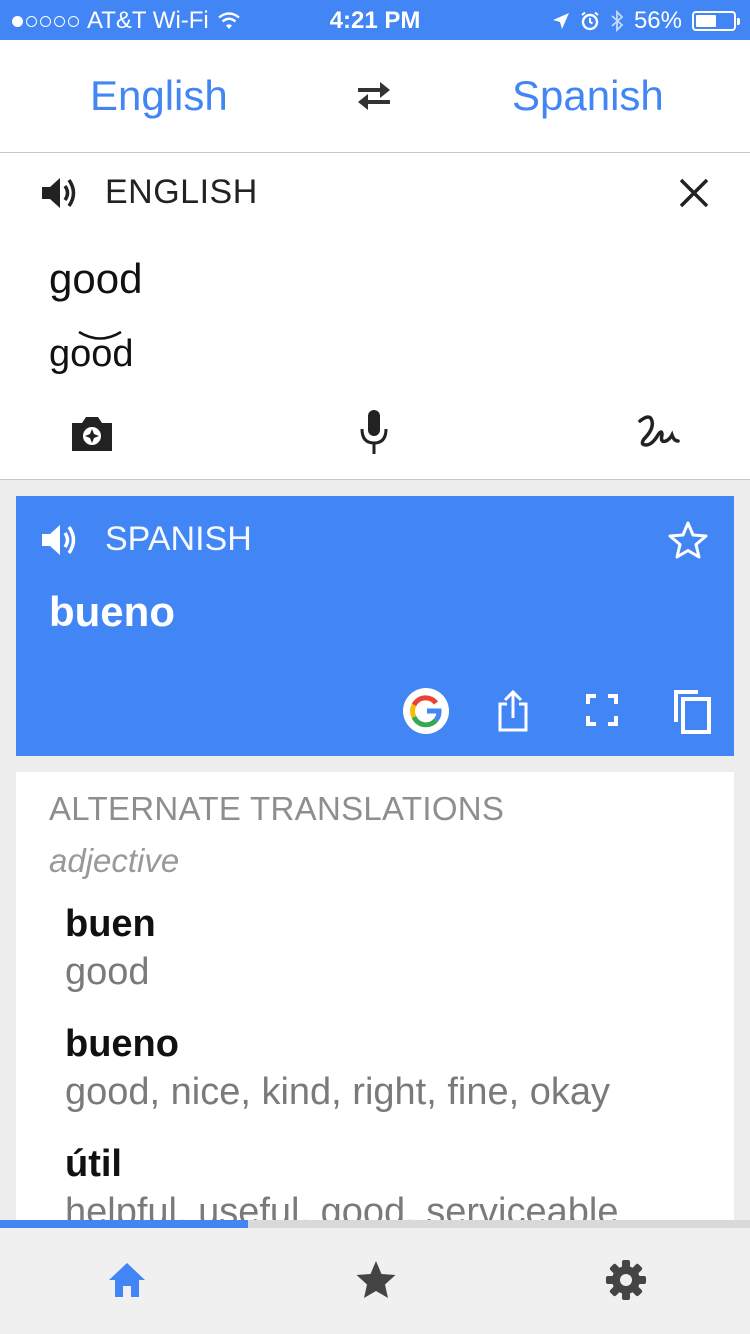 This screenshot has width=750, height=1334. I want to click on alternate-meanings: good, nice, kind, right, fine, okay, so click(337, 1092).